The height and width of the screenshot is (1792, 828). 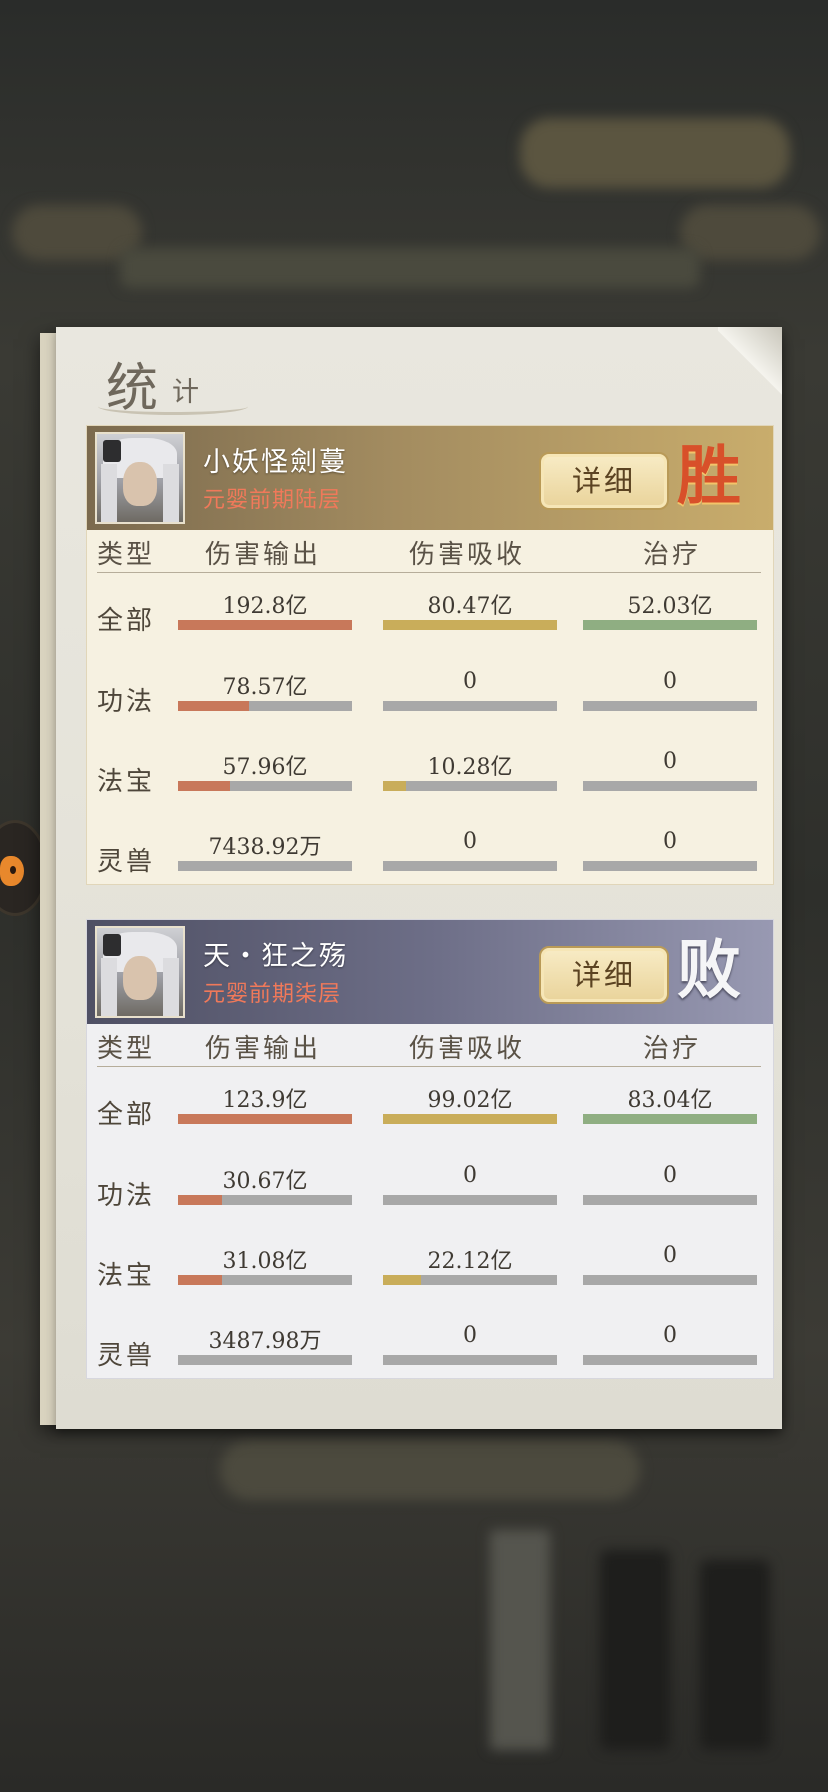 What do you see at coordinates (470, 606) in the screenshot?
I see `stat-value: 80.47亿` at bounding box center [470, 606].